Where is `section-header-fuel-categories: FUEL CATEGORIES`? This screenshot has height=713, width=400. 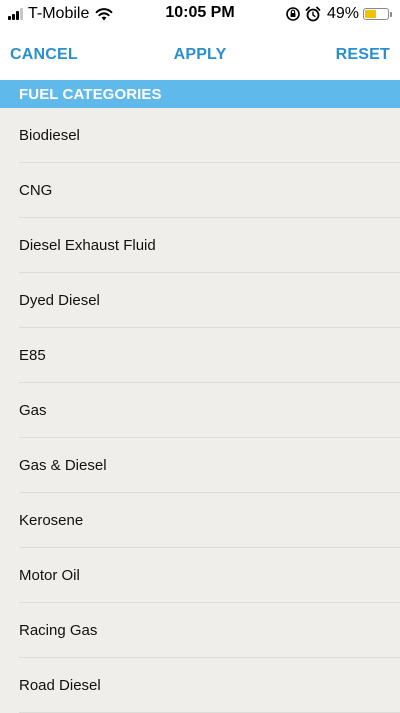 section-header-fuel-categories: FUEL CATEGORIES is located at coordinates (200, 94).